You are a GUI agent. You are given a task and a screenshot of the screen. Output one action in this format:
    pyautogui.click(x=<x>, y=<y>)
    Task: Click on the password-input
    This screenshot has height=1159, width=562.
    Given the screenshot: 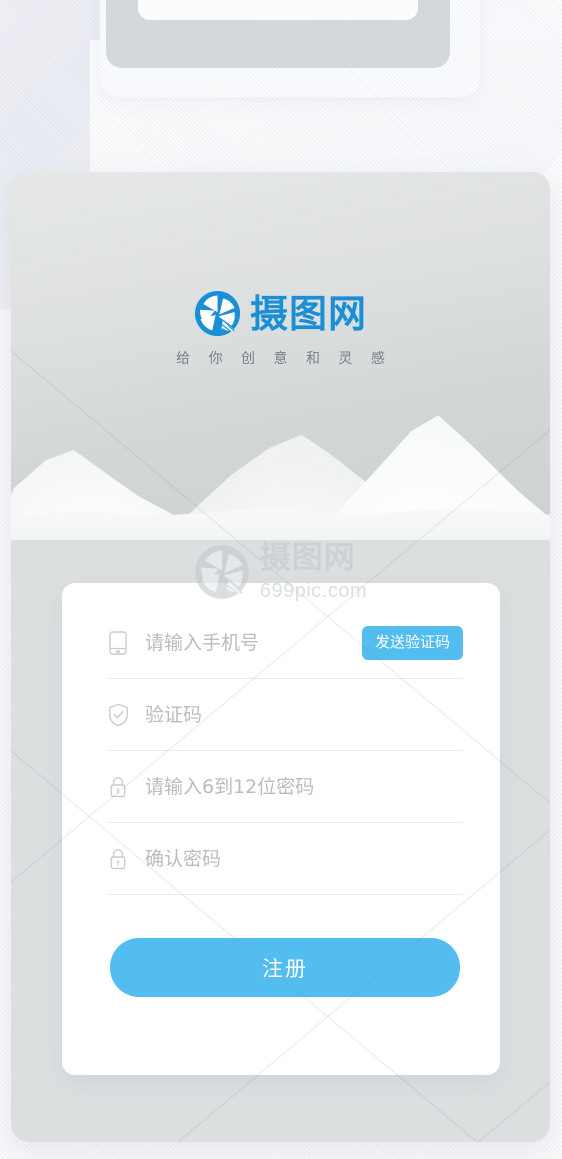 What is the action you would take?
    pyautogui.click(x=304, y=786)
    